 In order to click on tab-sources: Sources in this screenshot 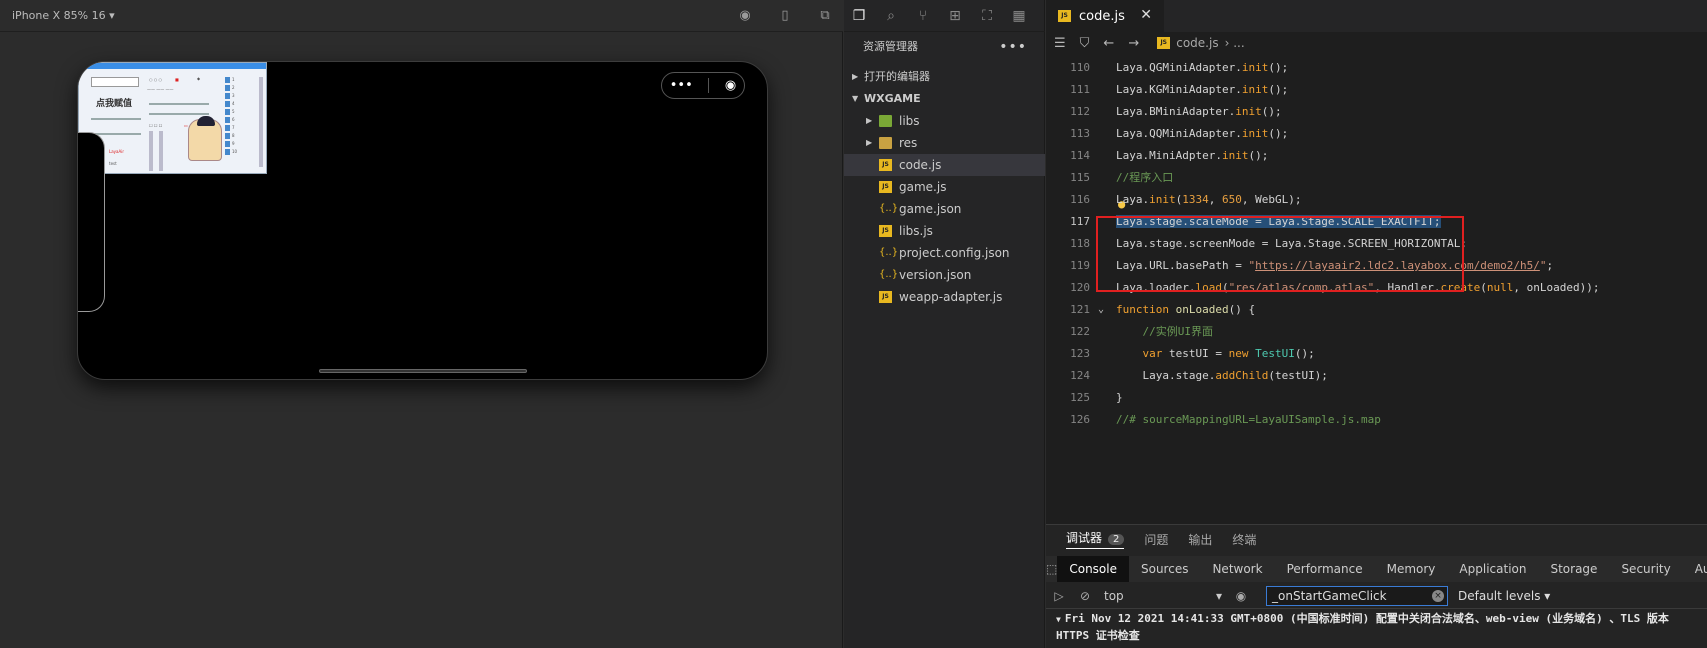, I will do `click(1164, 569)`.